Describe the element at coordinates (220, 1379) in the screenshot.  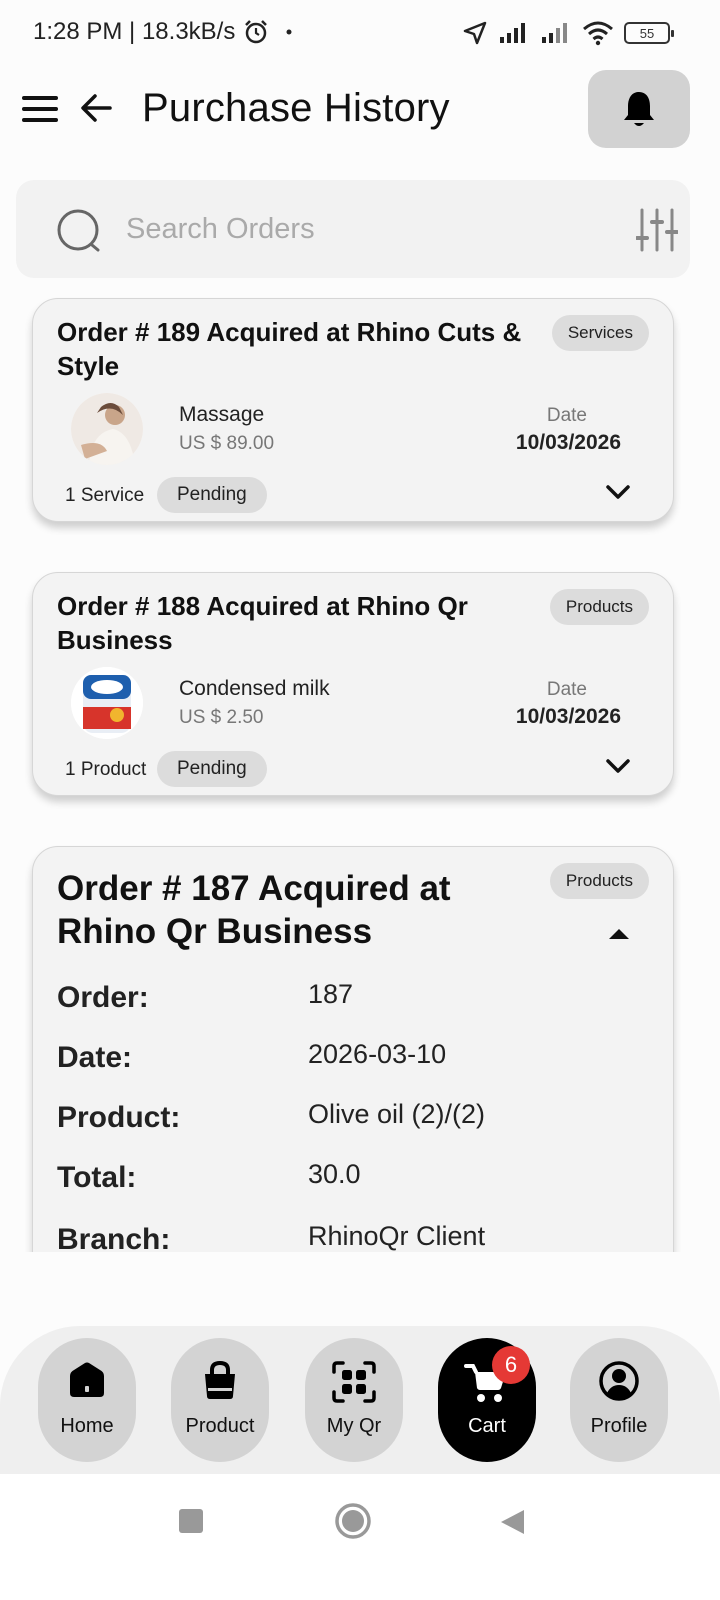
I see `bag-icon` at that location.